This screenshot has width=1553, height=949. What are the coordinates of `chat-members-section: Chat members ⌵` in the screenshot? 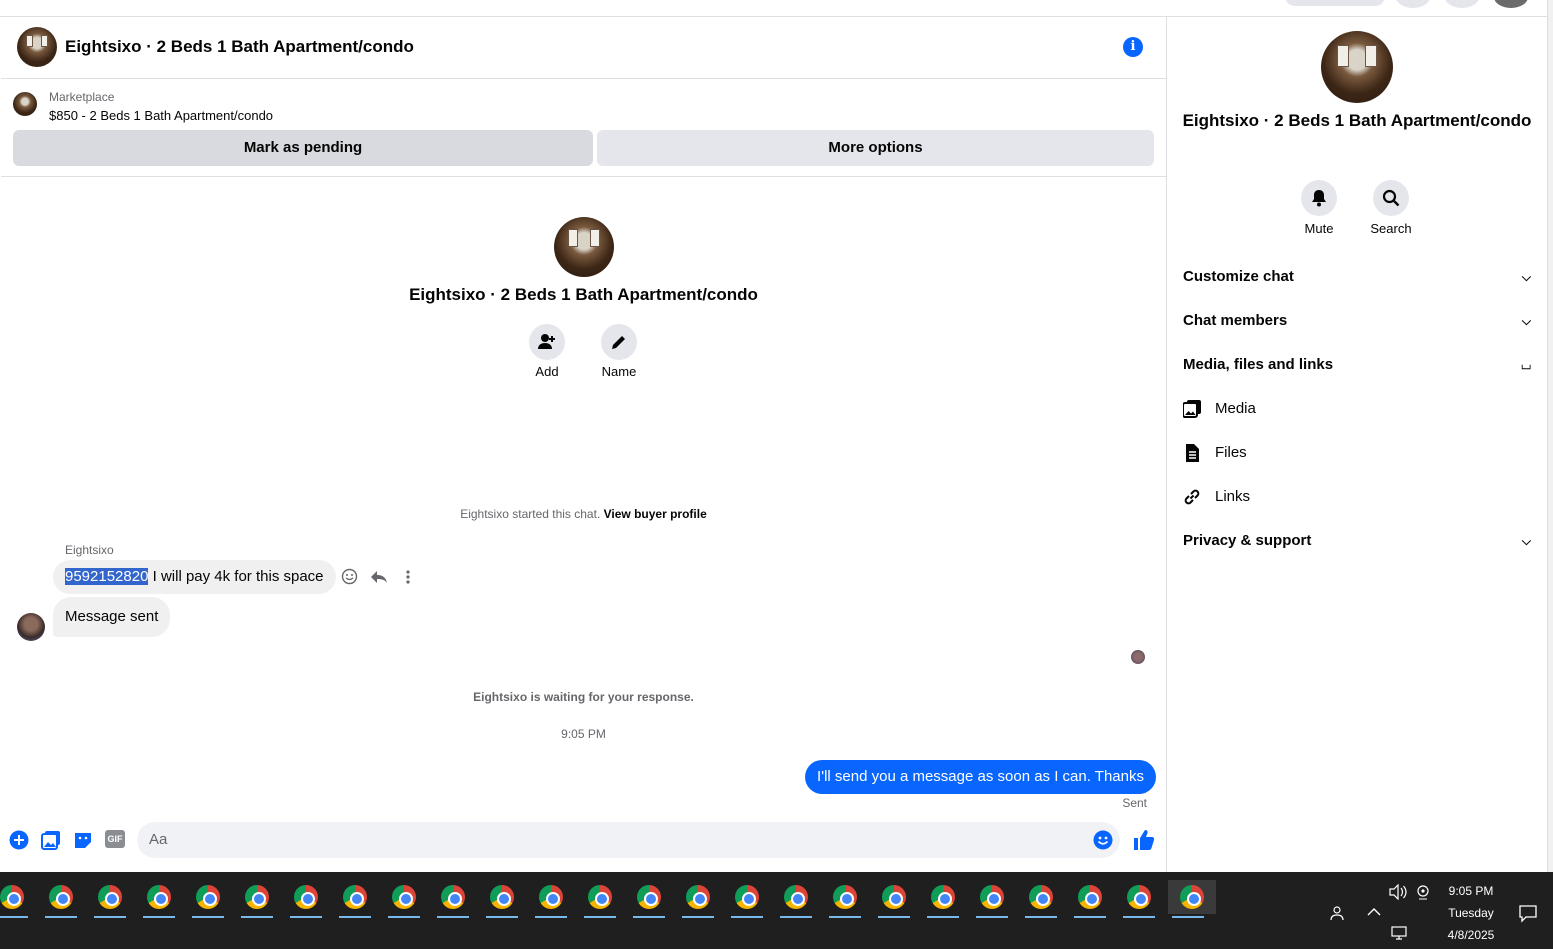 It's located at (1361, 321).